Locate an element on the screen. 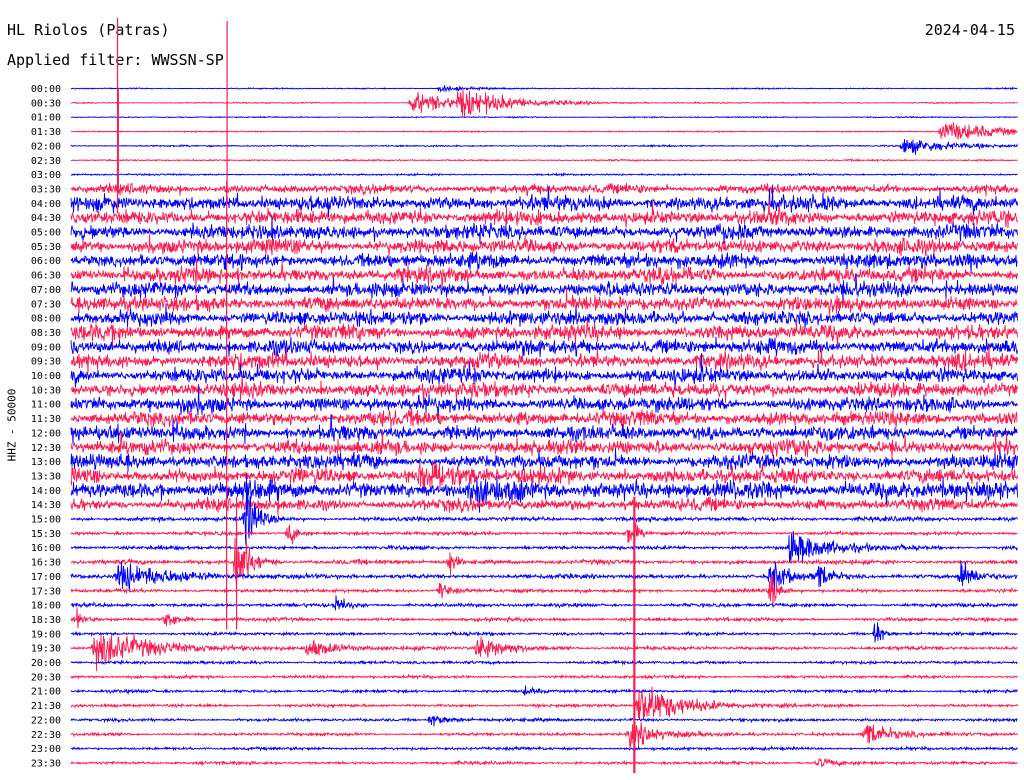 This screenshot has height=780, width=1024. row-time-label: 08:00 is located at coordinates (46, 319).